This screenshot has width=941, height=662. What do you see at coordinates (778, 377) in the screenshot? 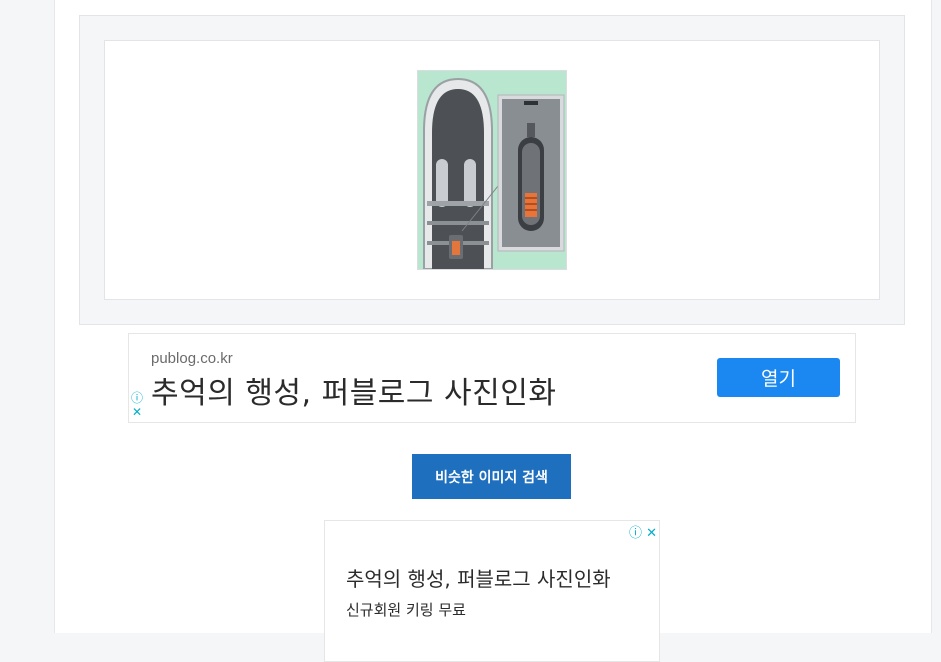
I see `ad-open-button: 열기` at bounding box center [778, 377].